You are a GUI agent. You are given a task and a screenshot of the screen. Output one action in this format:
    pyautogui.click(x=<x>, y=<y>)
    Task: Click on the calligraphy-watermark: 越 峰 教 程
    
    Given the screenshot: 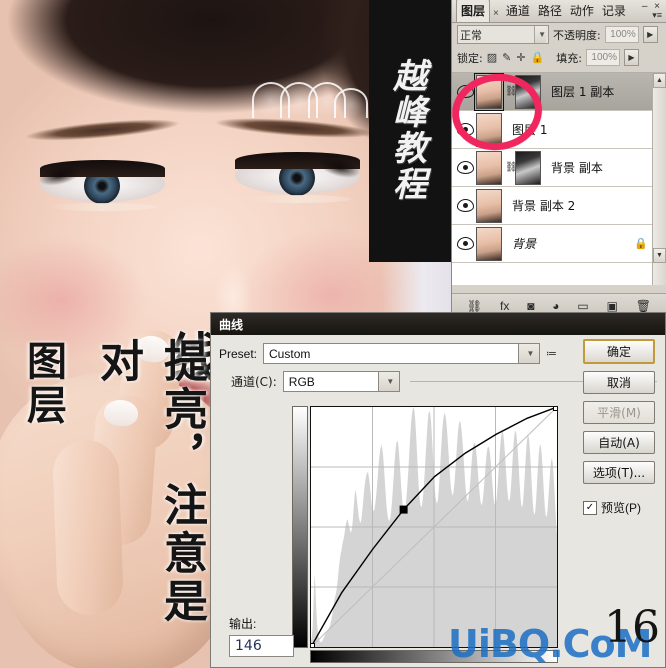 What is the action you would take?
    pyautogui.click(x=410, y=131)
    